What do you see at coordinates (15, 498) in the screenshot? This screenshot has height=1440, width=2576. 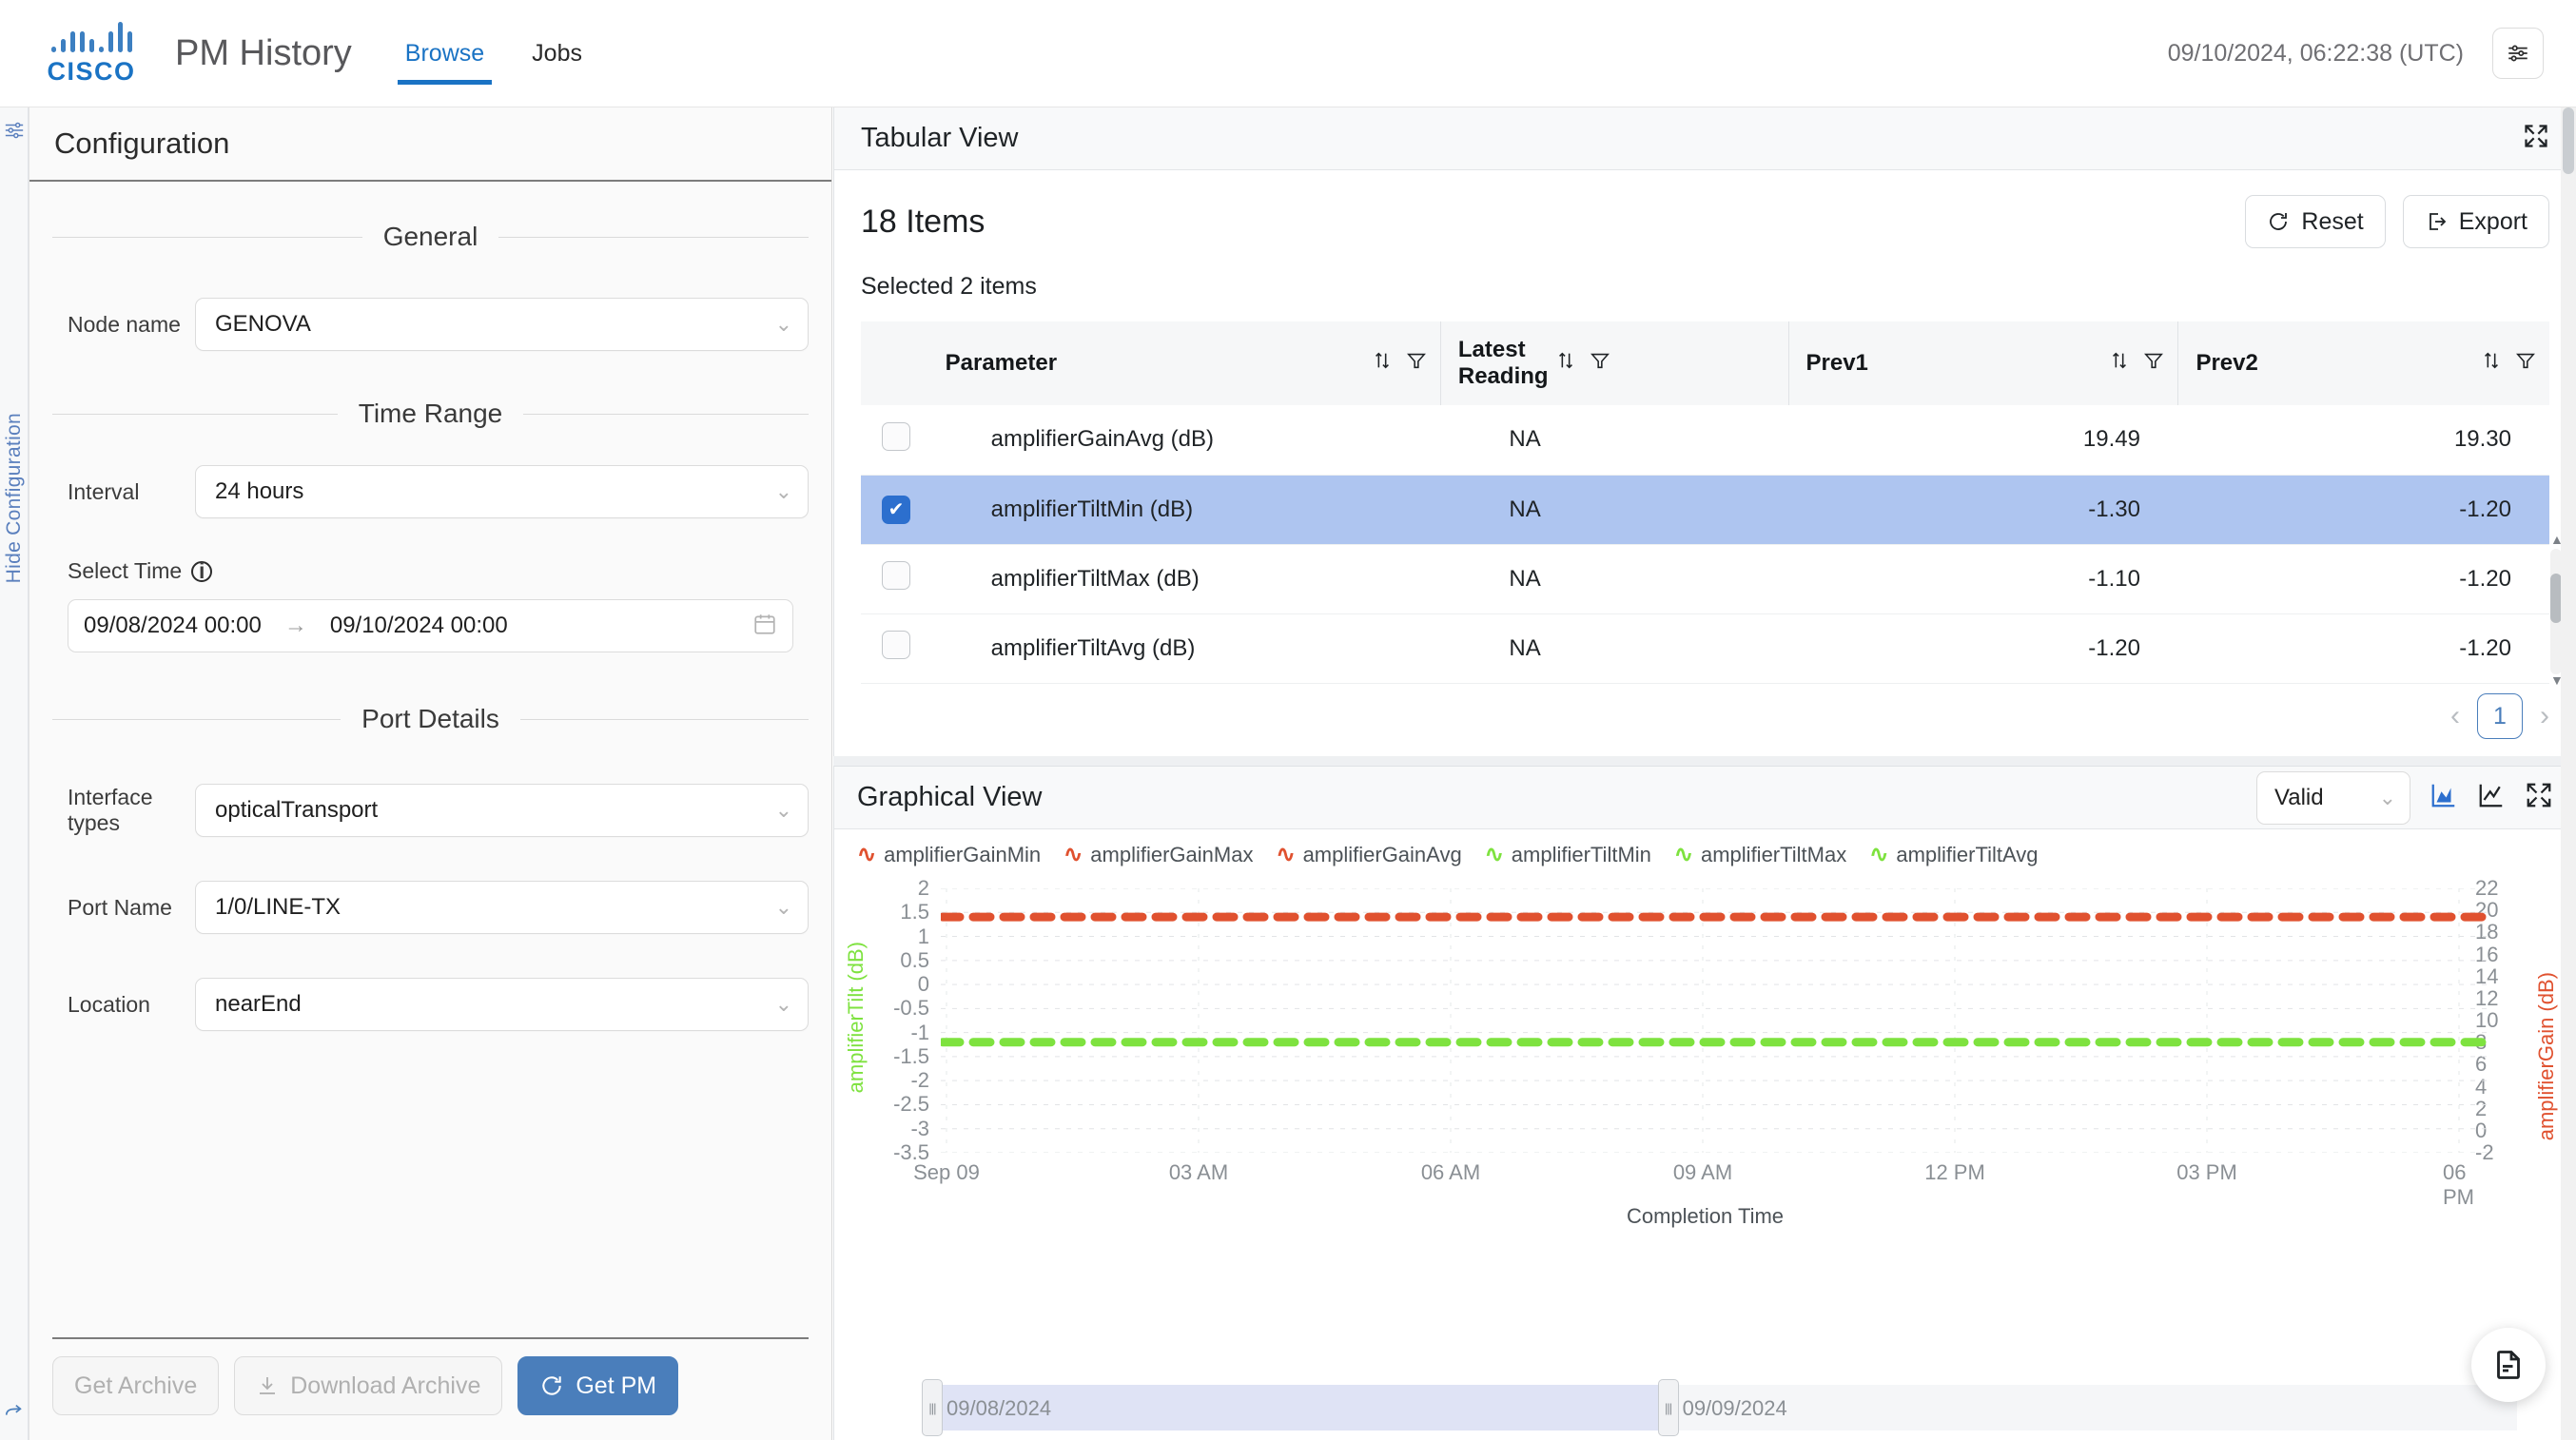 I see `hide-configuration-toggle: Hide Configuration` at bounding box center [15, 498].